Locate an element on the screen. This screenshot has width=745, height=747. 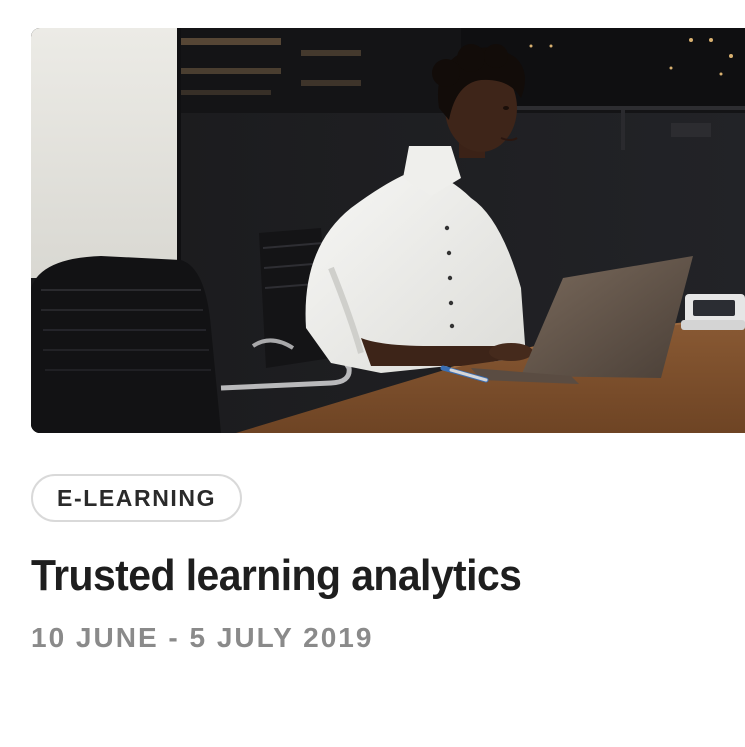
category-label: E-LEARNING is located at coordinates (137, 497).